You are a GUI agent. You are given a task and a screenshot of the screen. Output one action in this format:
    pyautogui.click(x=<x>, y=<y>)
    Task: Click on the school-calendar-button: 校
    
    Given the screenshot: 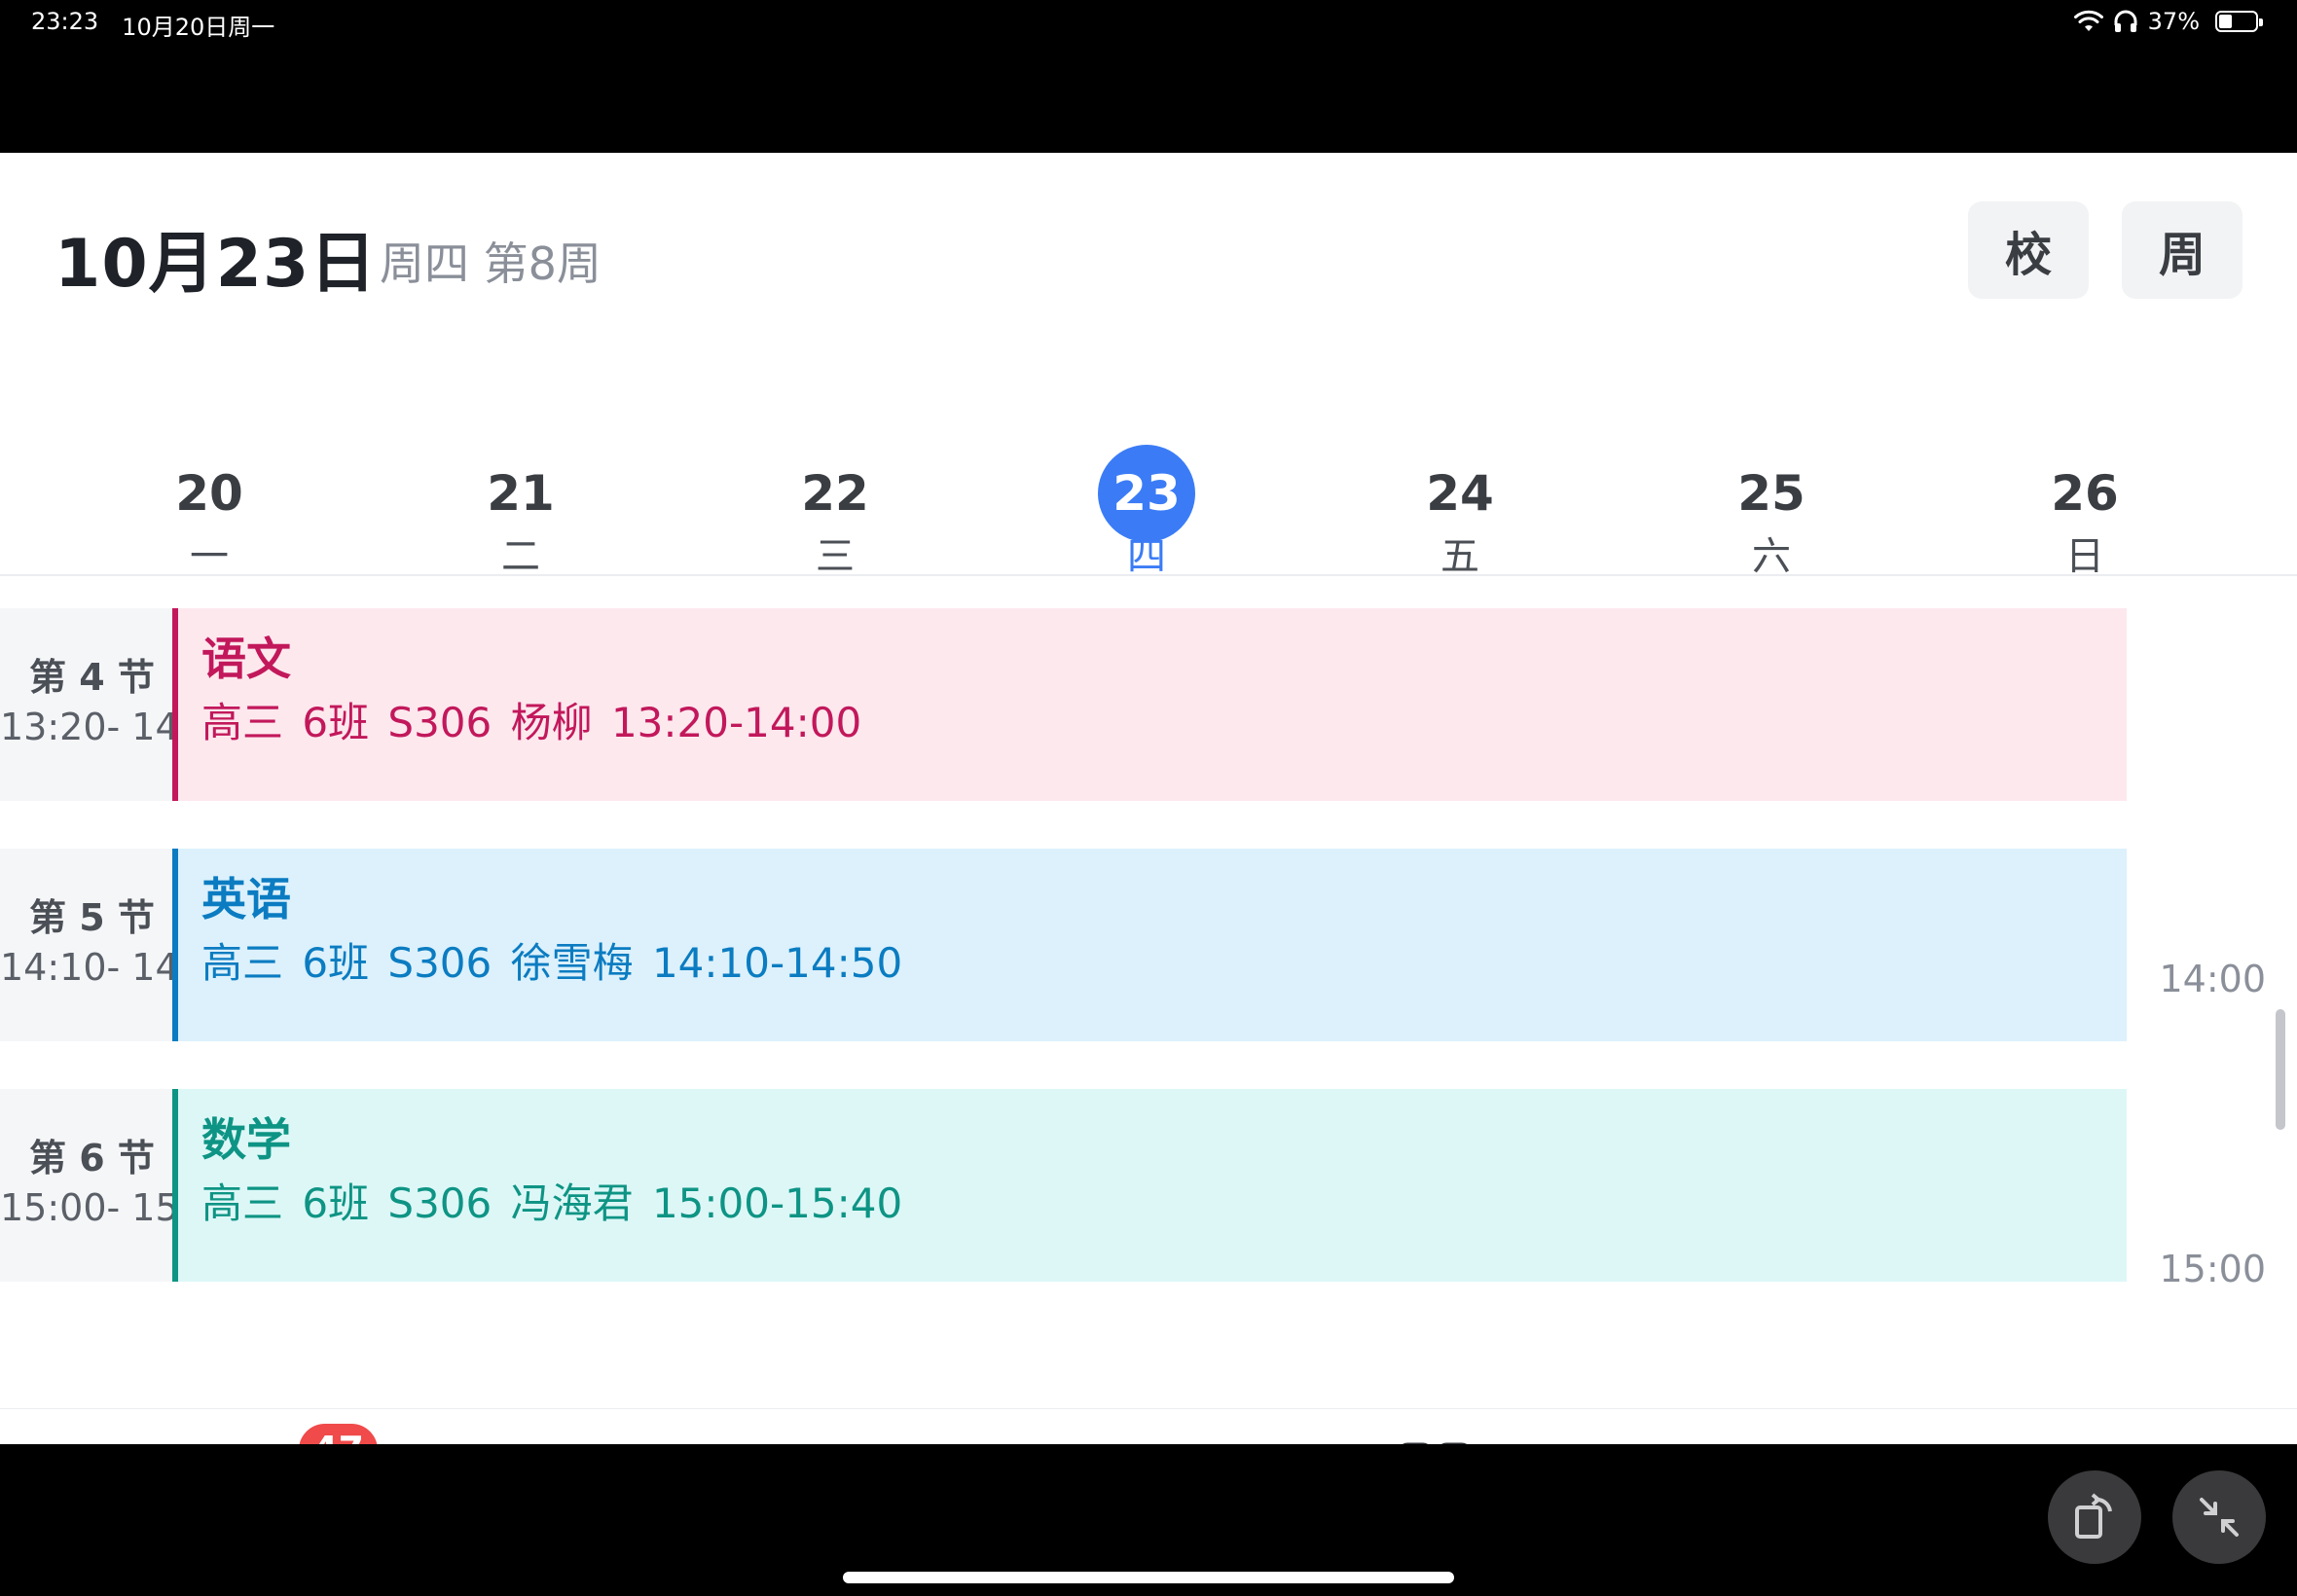 What is the action you would take?
    pyautogui.click(x=2029, y=250)
    